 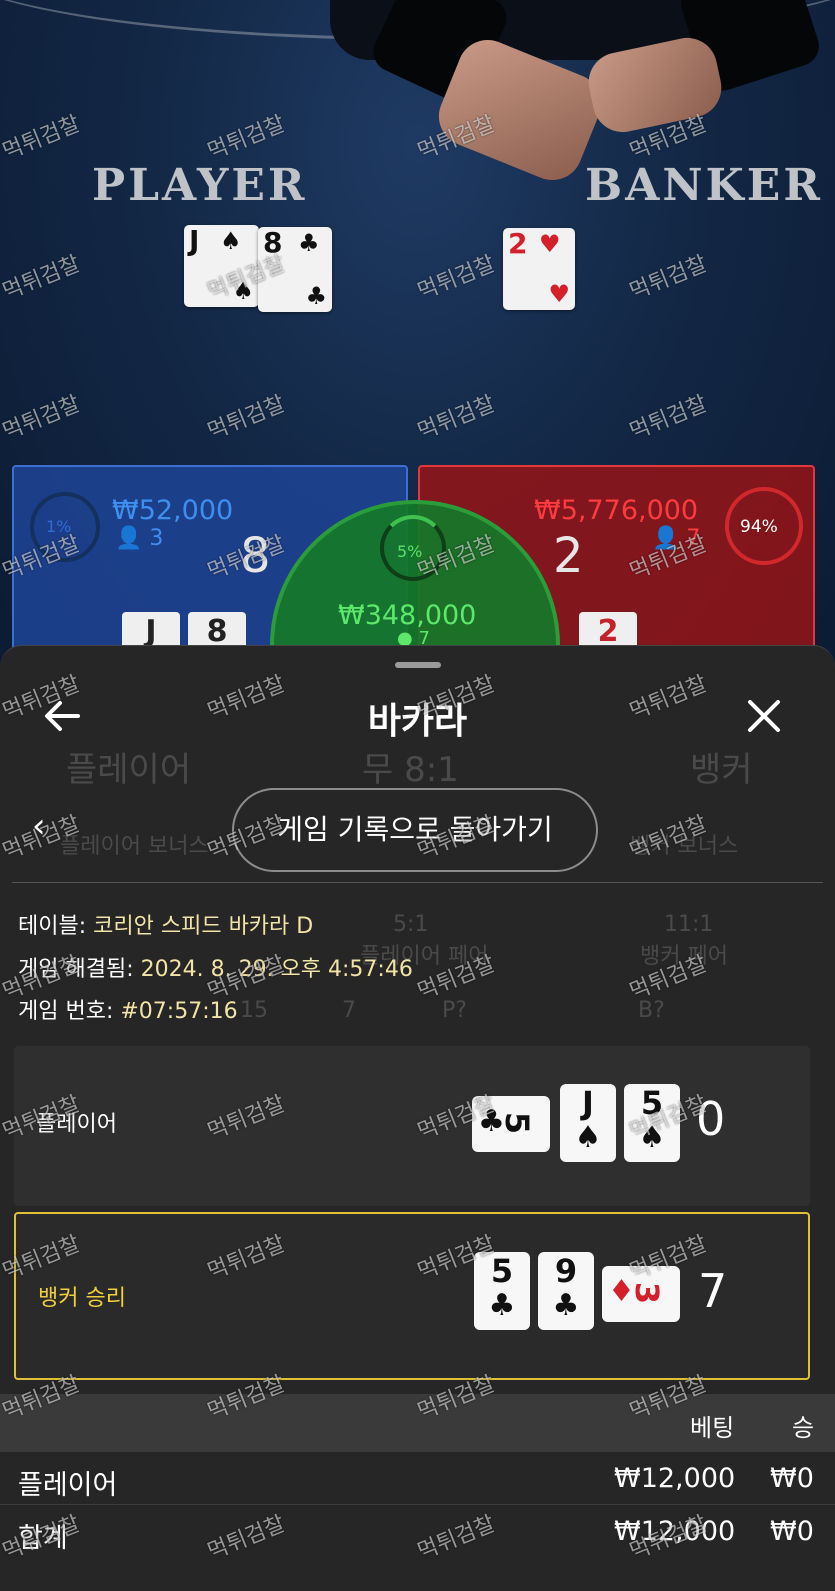 What do you see at coordinates (511, 1124) in the screenshot?
I see `result-card: ♣ 5` at bounding box center [511, 1124].